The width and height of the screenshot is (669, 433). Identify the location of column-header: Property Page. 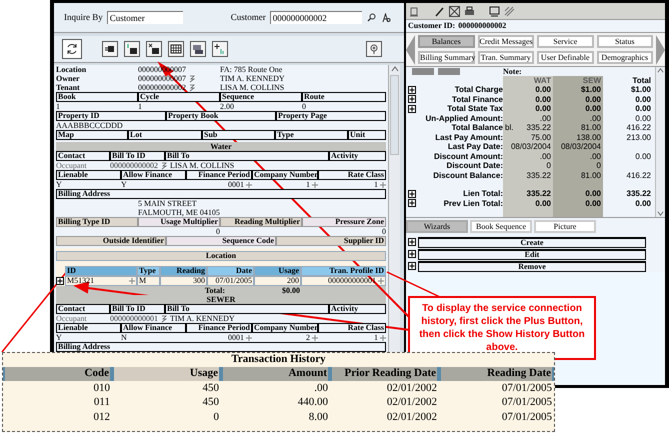
(331, 116).